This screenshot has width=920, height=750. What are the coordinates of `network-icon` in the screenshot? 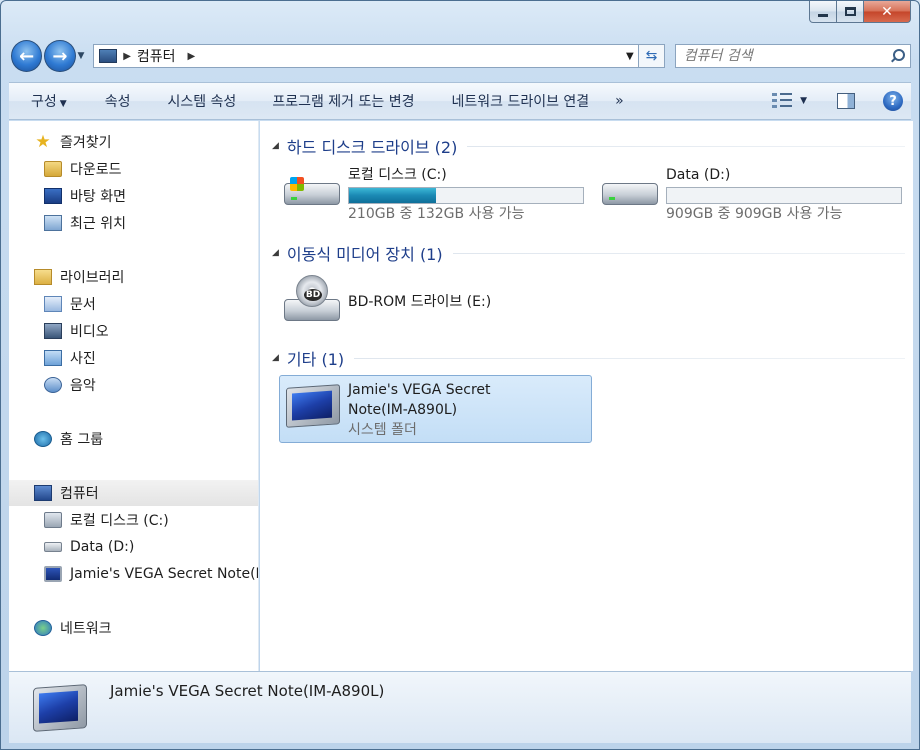 It's located at (43, 628).